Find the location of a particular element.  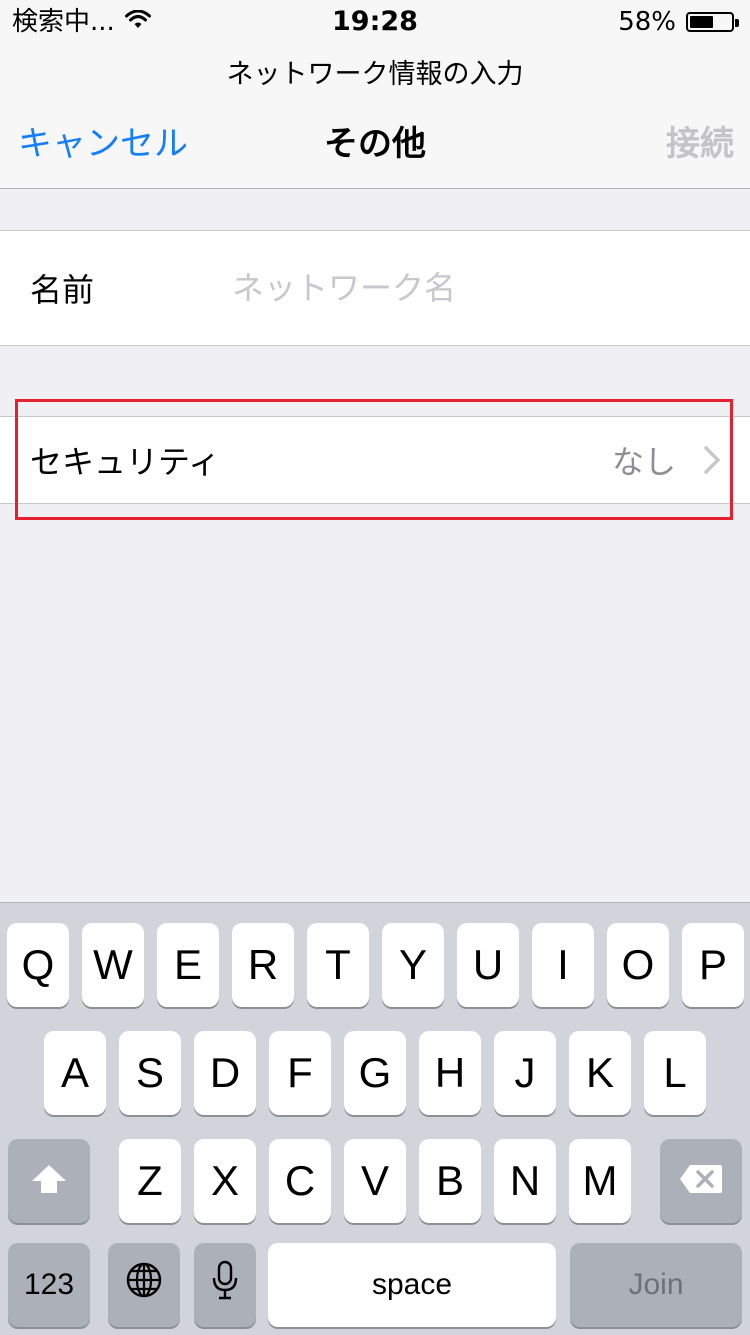

key-q: Q is located at coordinates (38, 965).